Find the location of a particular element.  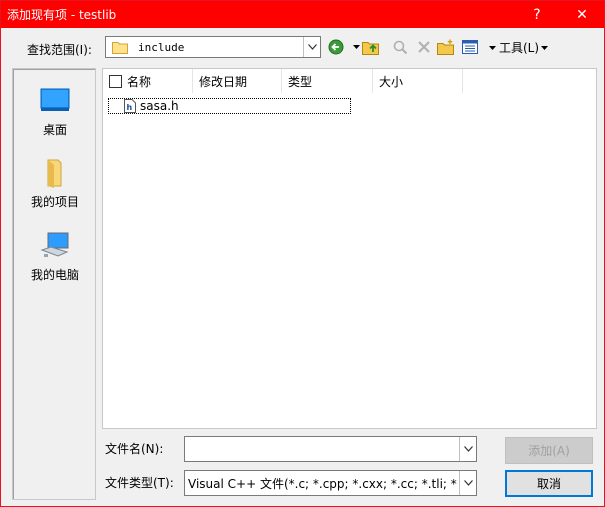

place-label: 我的项目 is located at coordinates (54, 202).